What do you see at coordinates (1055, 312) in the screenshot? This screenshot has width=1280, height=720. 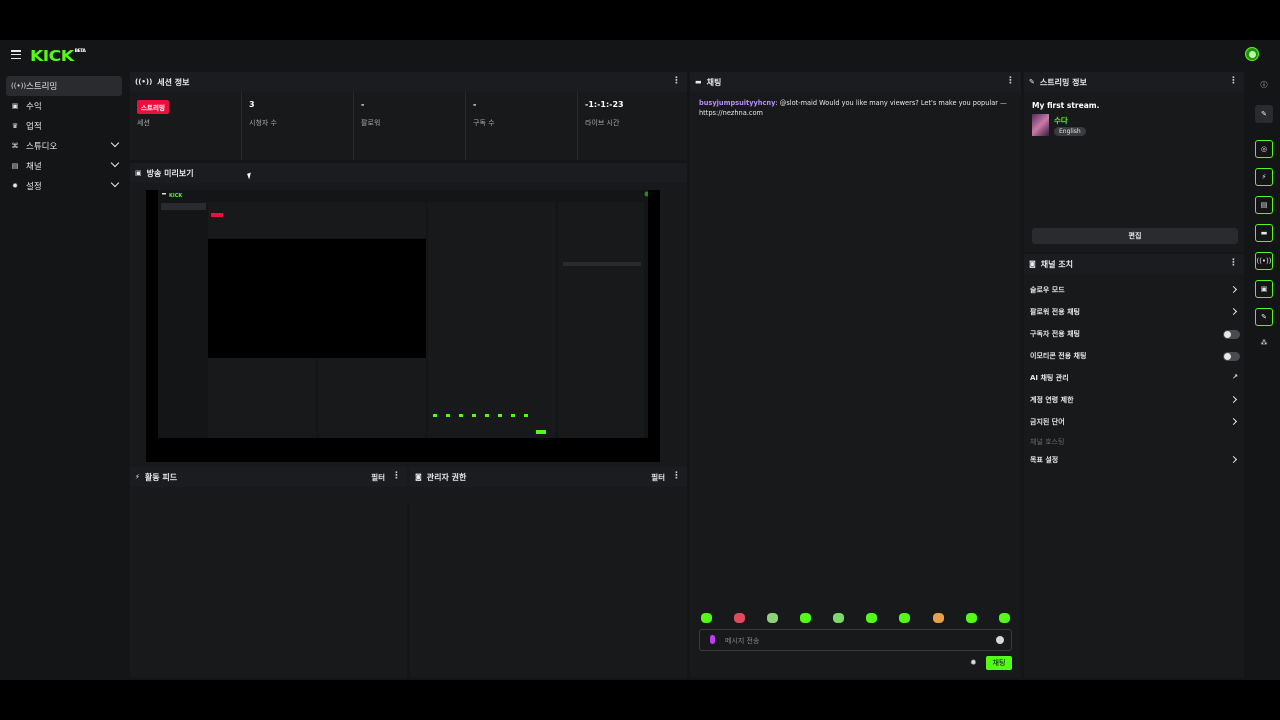 I see `control-label: 팔로워 전용 채팅` at bounding box center [1055, 312].